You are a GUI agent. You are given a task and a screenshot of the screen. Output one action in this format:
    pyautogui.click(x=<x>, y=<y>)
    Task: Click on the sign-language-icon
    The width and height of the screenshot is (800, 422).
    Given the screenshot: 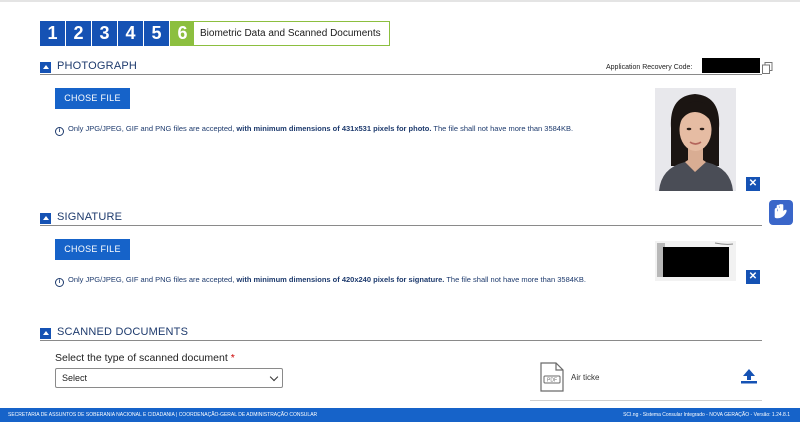 What is the action you would take?
    pyautogui.click(x=780, y=211)
    